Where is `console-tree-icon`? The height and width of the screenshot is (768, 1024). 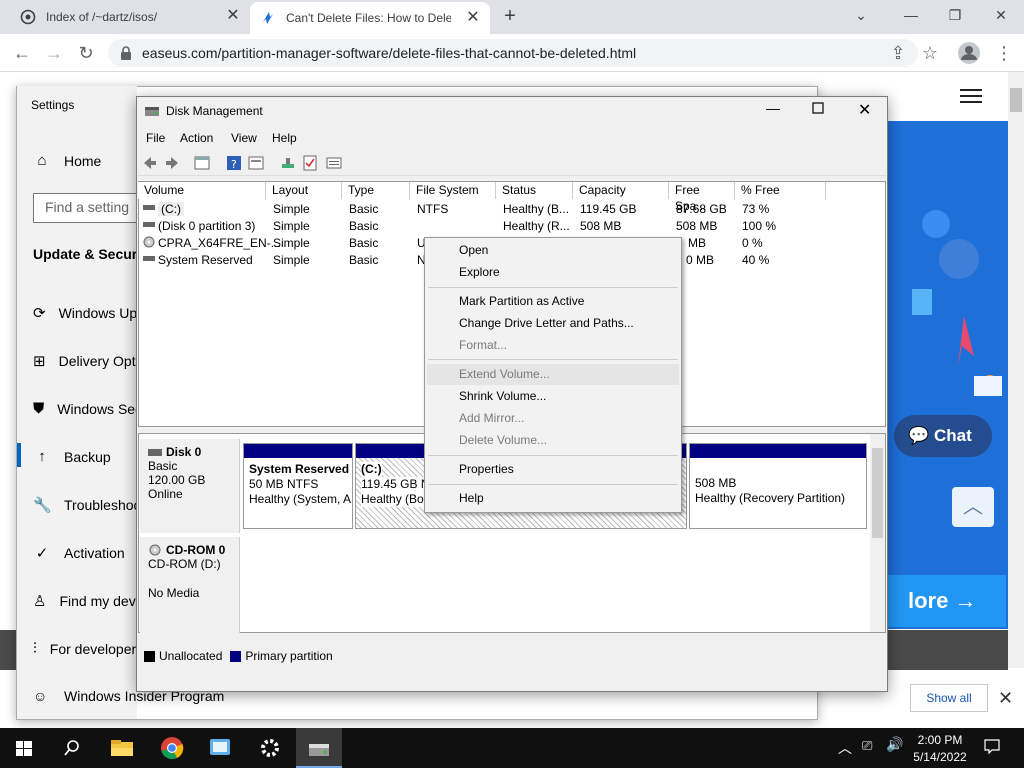 console-tree-icon is located at coordinates (202, 163).